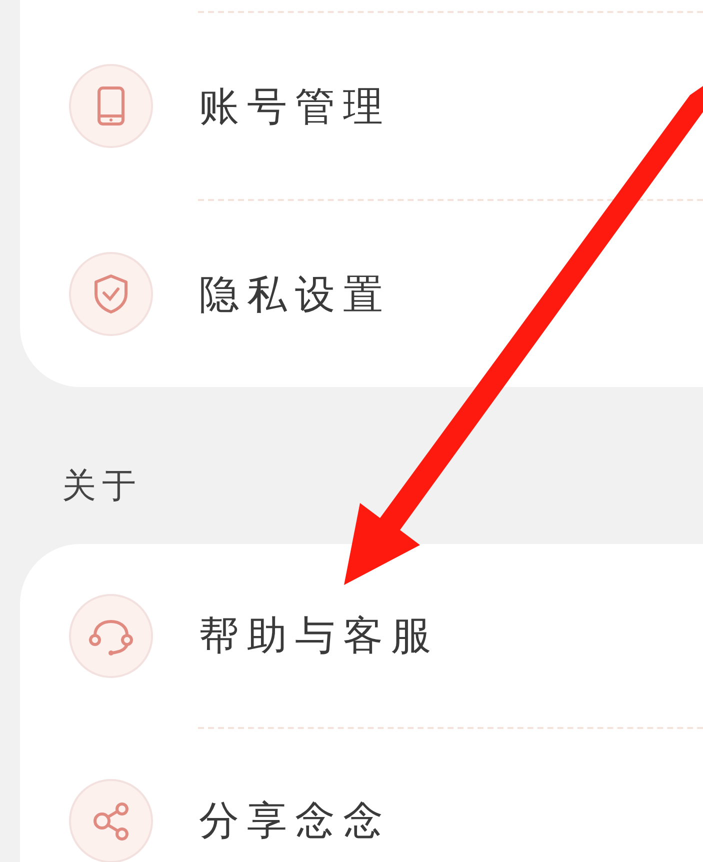  Describe the element at coordinates (111, 294) in the screenshot. I see `shield-check-icon` at that location.